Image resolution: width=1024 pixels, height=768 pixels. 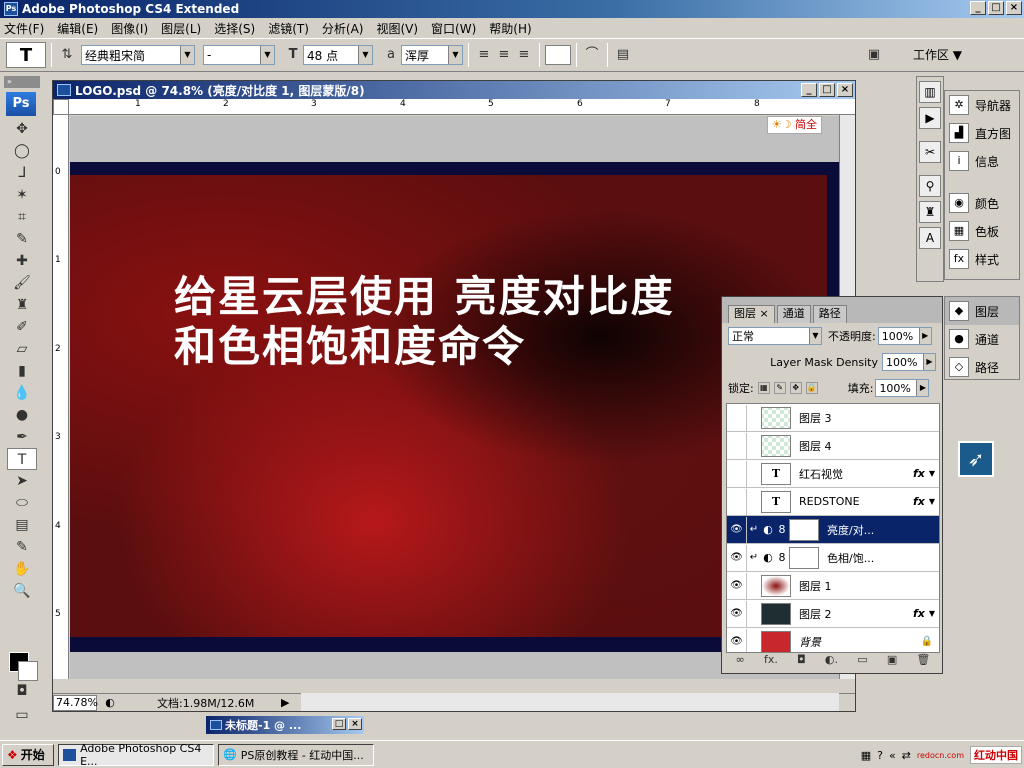 I want to click on path-selection-tool-icon: ➤, so click(x=22, y=481).